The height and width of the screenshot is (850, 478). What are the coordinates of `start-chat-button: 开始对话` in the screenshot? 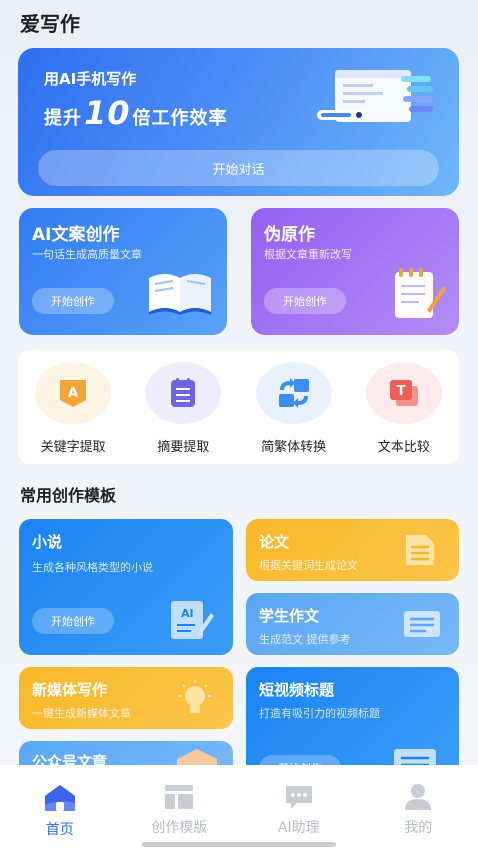 It's located at (238, 168).